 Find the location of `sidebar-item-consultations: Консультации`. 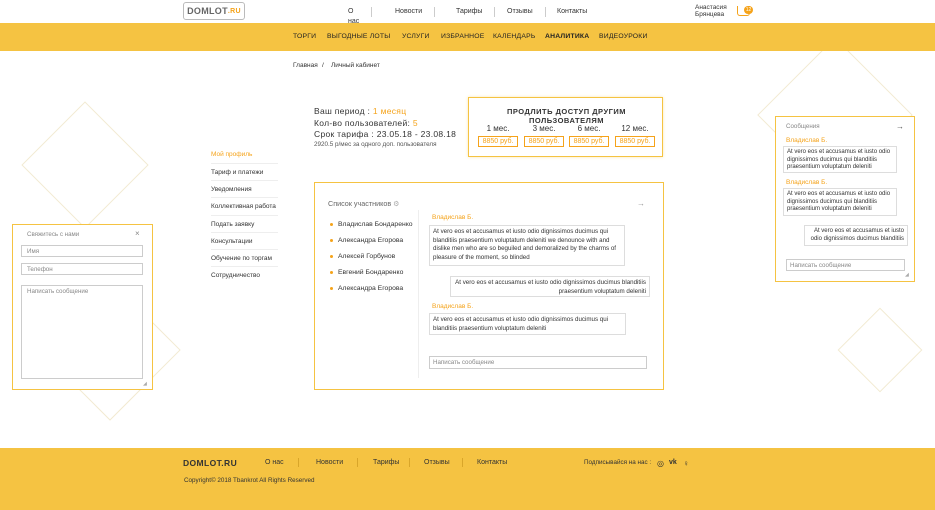

sidebar-item-consultations: Консультации is located at coordinates (232, 241).